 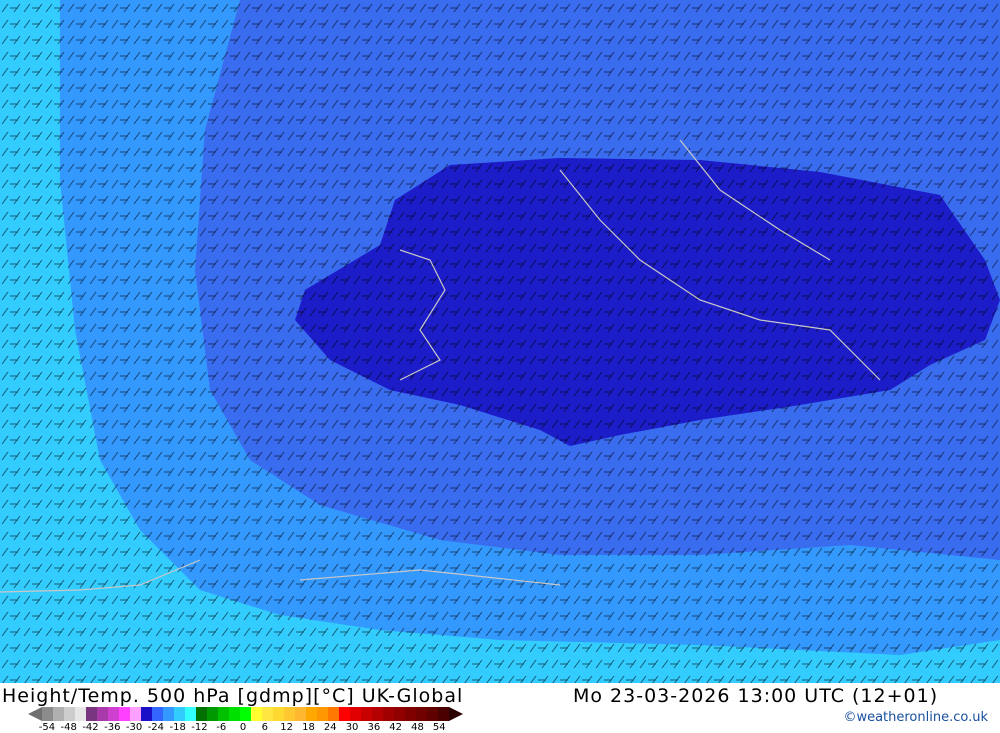 What do you see at coordinates (177, 727) in the screenshot?
I see `scale-tick-label: -18` at bounding box center [177, 727].